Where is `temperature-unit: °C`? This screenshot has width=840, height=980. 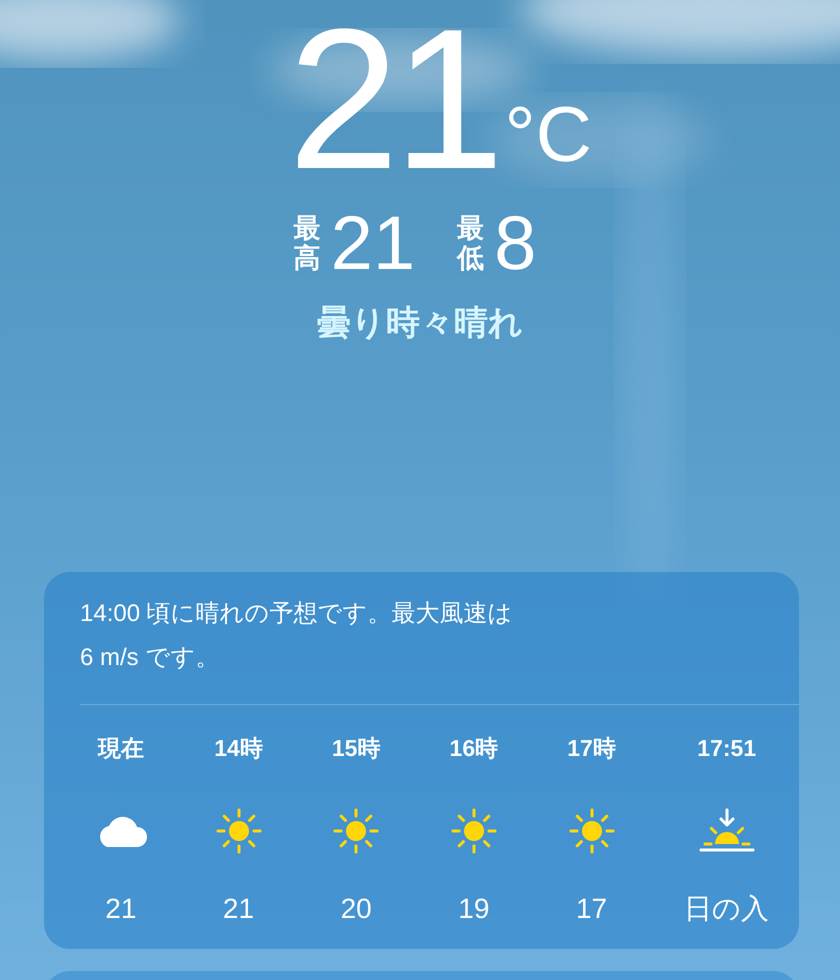
temperature-unit: °C is located at coordinates (548, 134).